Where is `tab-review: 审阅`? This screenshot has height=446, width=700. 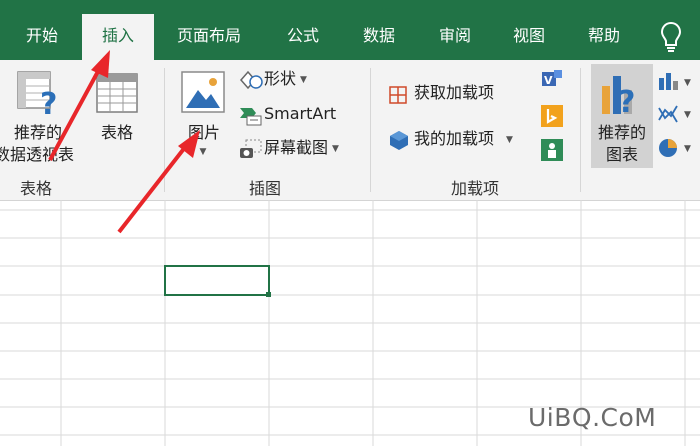 tab-review: 审阅 is located at coordinates (455, 37).